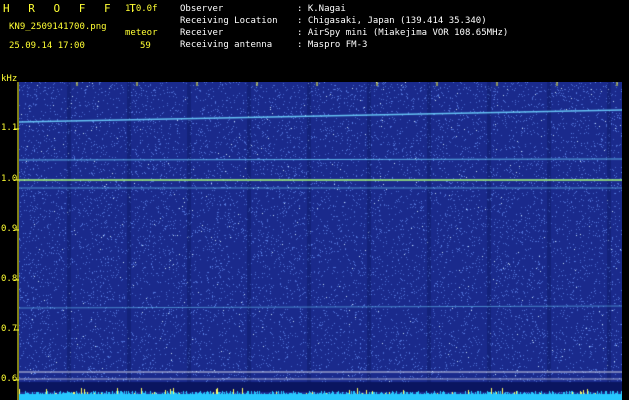 The width and height of the screenshot is (629, 400). Describe the element at coordinates (141, 33) in the screenshot. I see `meteor-label: meteor` at that location.